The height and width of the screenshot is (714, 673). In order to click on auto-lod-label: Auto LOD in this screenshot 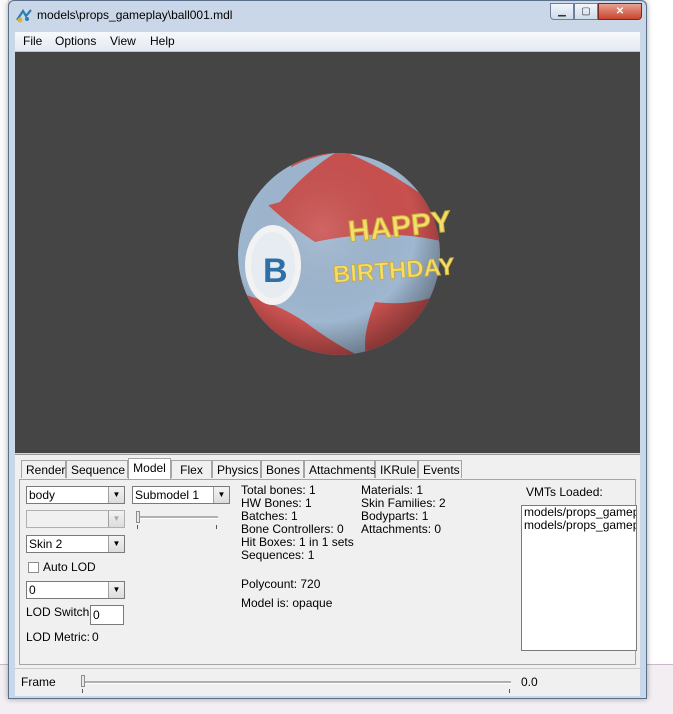, I will do `click(69, 567)`.